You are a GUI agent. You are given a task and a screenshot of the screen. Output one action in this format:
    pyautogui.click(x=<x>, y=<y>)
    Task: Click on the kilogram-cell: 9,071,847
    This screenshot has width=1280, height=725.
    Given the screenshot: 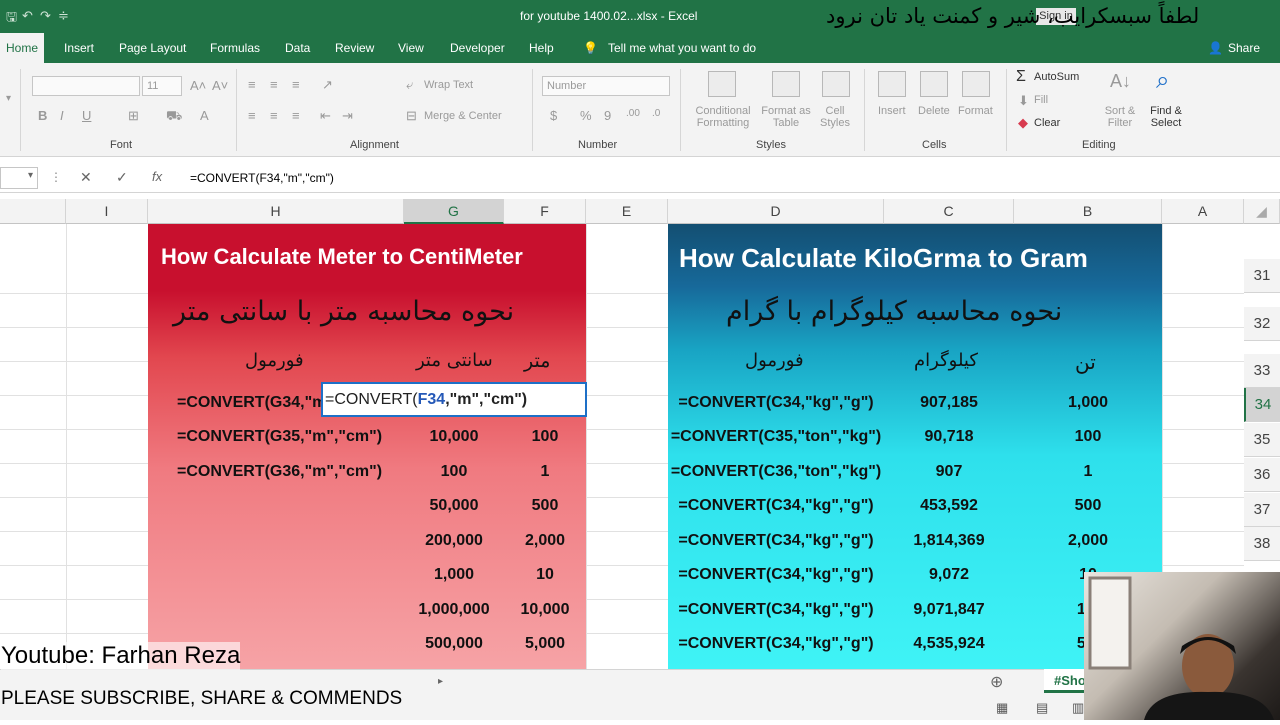 What is the action you would take?
    pyautogui.click(x=949, y=610)
    